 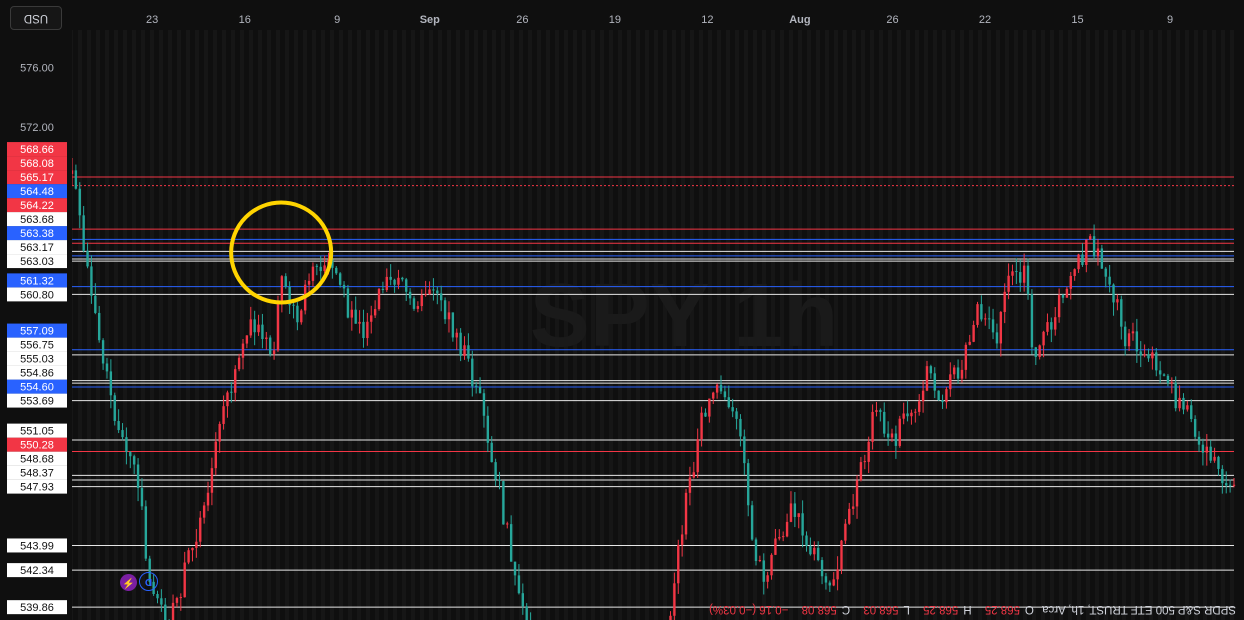 What do you see at coordinates (1139, 609) in the screenshot?
I see `legend-symbol: SPDR S&P 500 ETF TRUST, 1h, Arca` at bounding box center [1139, 609].